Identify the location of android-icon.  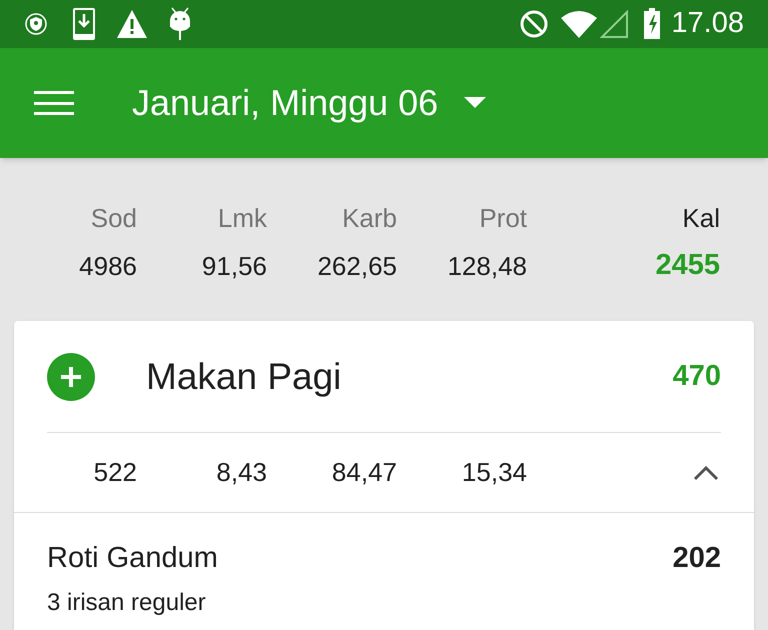
(180, 24).